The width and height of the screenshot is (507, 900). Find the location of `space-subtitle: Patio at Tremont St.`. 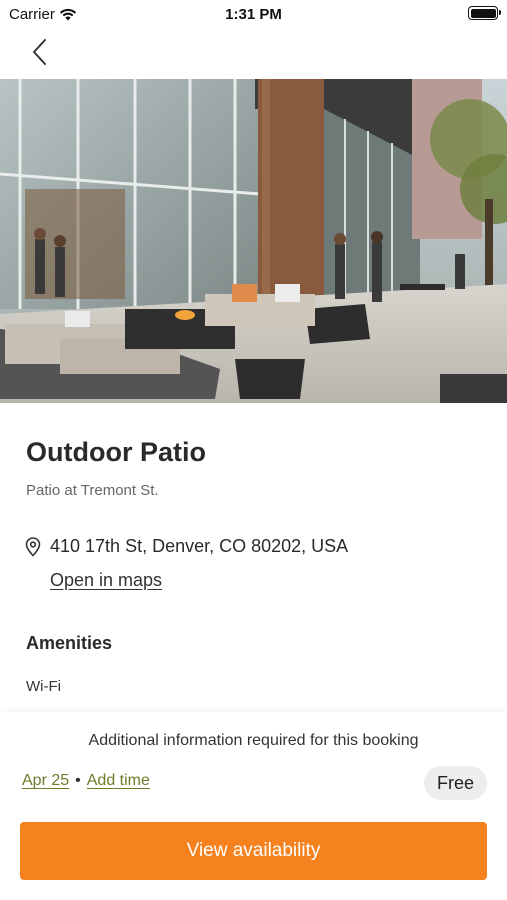

space-subtitle: Patio at Tremont St. is located at coordinates (92, 490).